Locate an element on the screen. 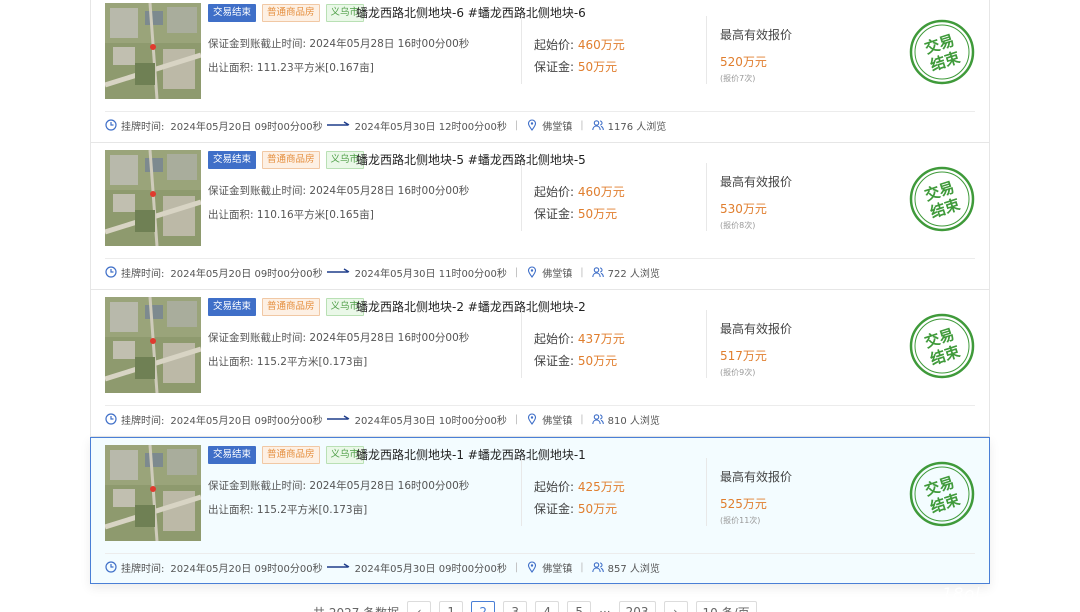  page-1: 1 is located at coordinates (451, 606).